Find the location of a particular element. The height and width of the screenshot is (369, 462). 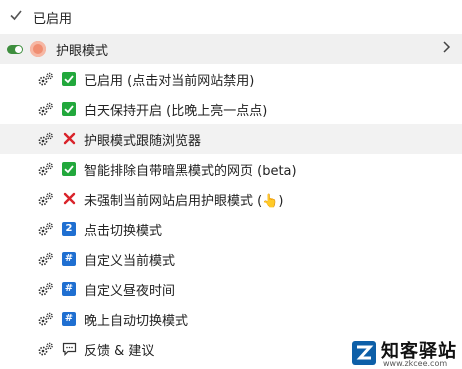

watermark: 知客驿站 www.zkcee.com is located at coordinates (405, 352).